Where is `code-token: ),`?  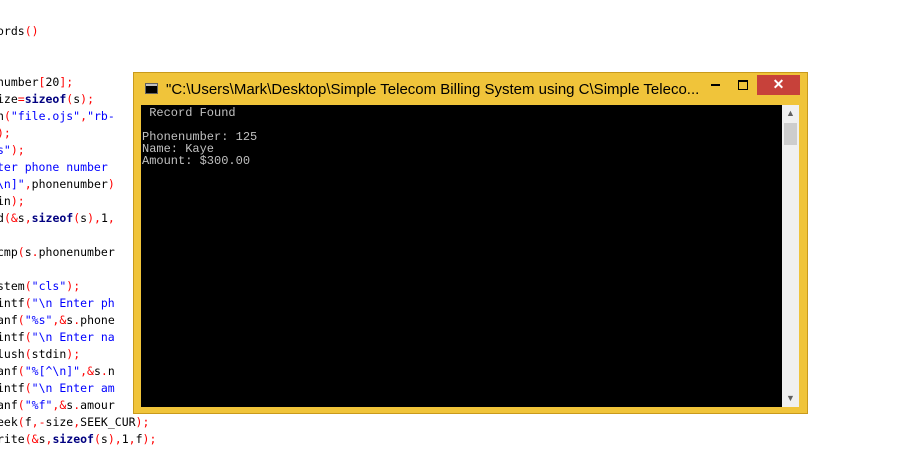
code-token: ), is located at coordinates (114, 439).